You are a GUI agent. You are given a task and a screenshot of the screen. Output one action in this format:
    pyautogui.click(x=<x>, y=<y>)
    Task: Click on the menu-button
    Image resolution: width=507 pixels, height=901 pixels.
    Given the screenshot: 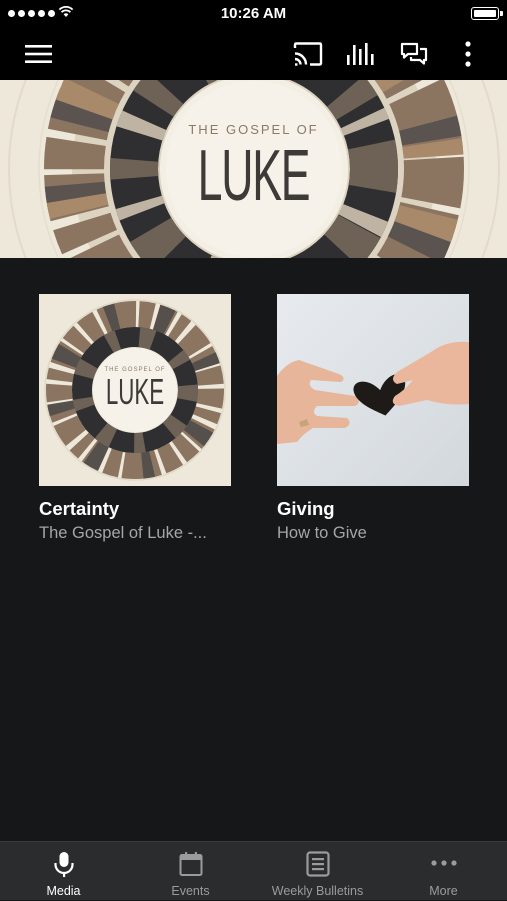 What is the action you would take?
    pyautogui.click(x=39, y=54)
    